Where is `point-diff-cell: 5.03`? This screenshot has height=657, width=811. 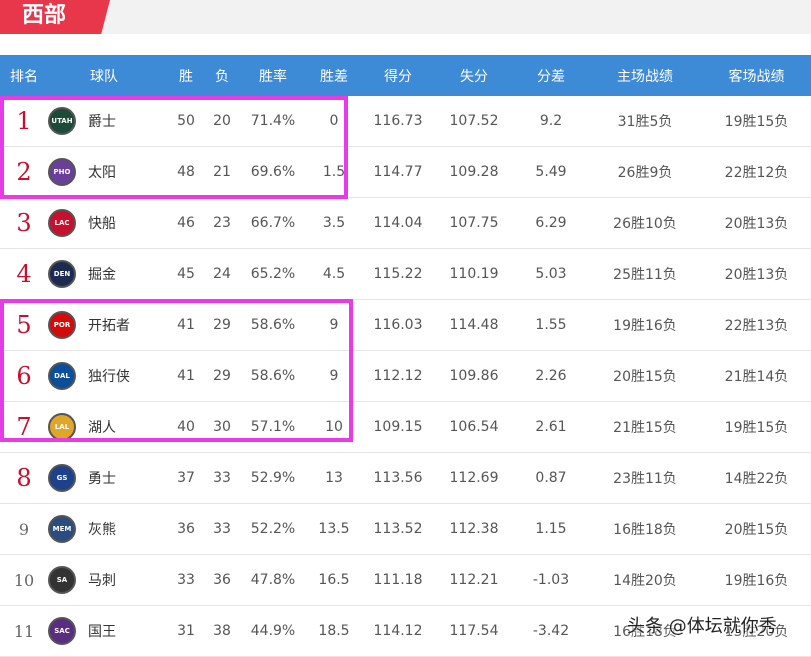 point-diff-cell: 5.03 is located at coordinates (551, 274).